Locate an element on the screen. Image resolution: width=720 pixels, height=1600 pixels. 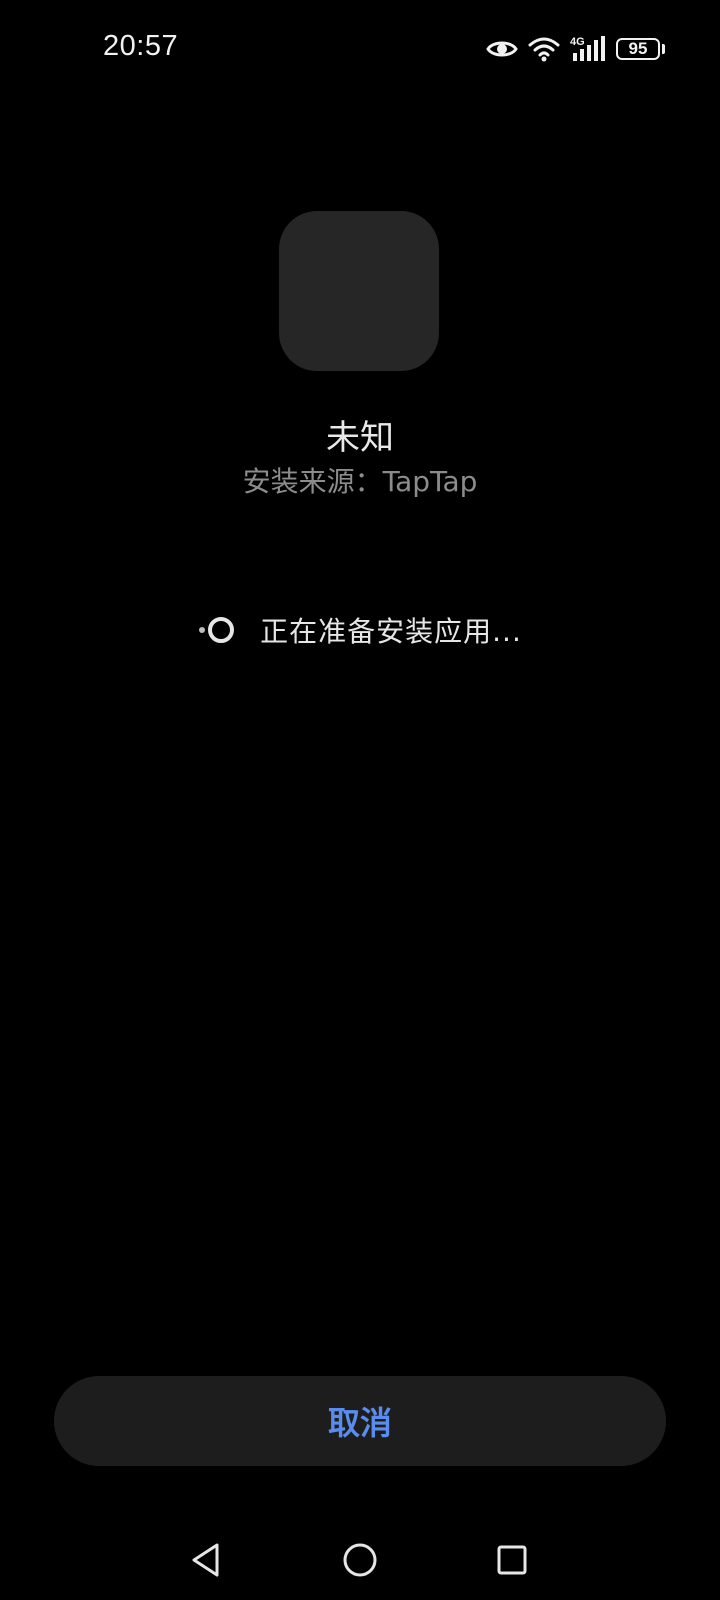
status-icons: 4G 95 is located at coordinates (577, 49).